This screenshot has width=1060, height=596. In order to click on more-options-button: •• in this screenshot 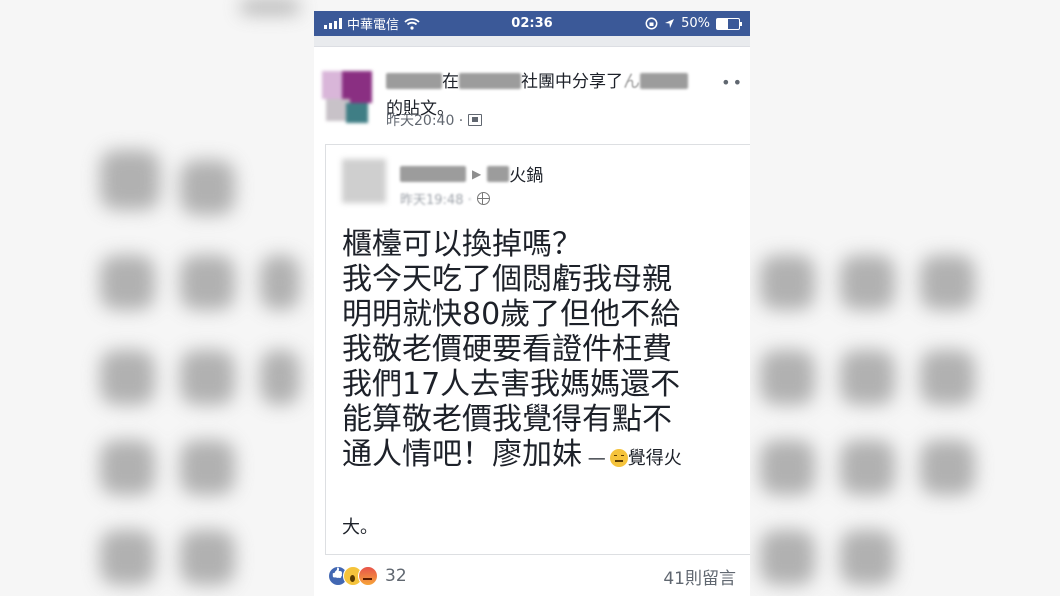, I will do `click(732, 82)`.